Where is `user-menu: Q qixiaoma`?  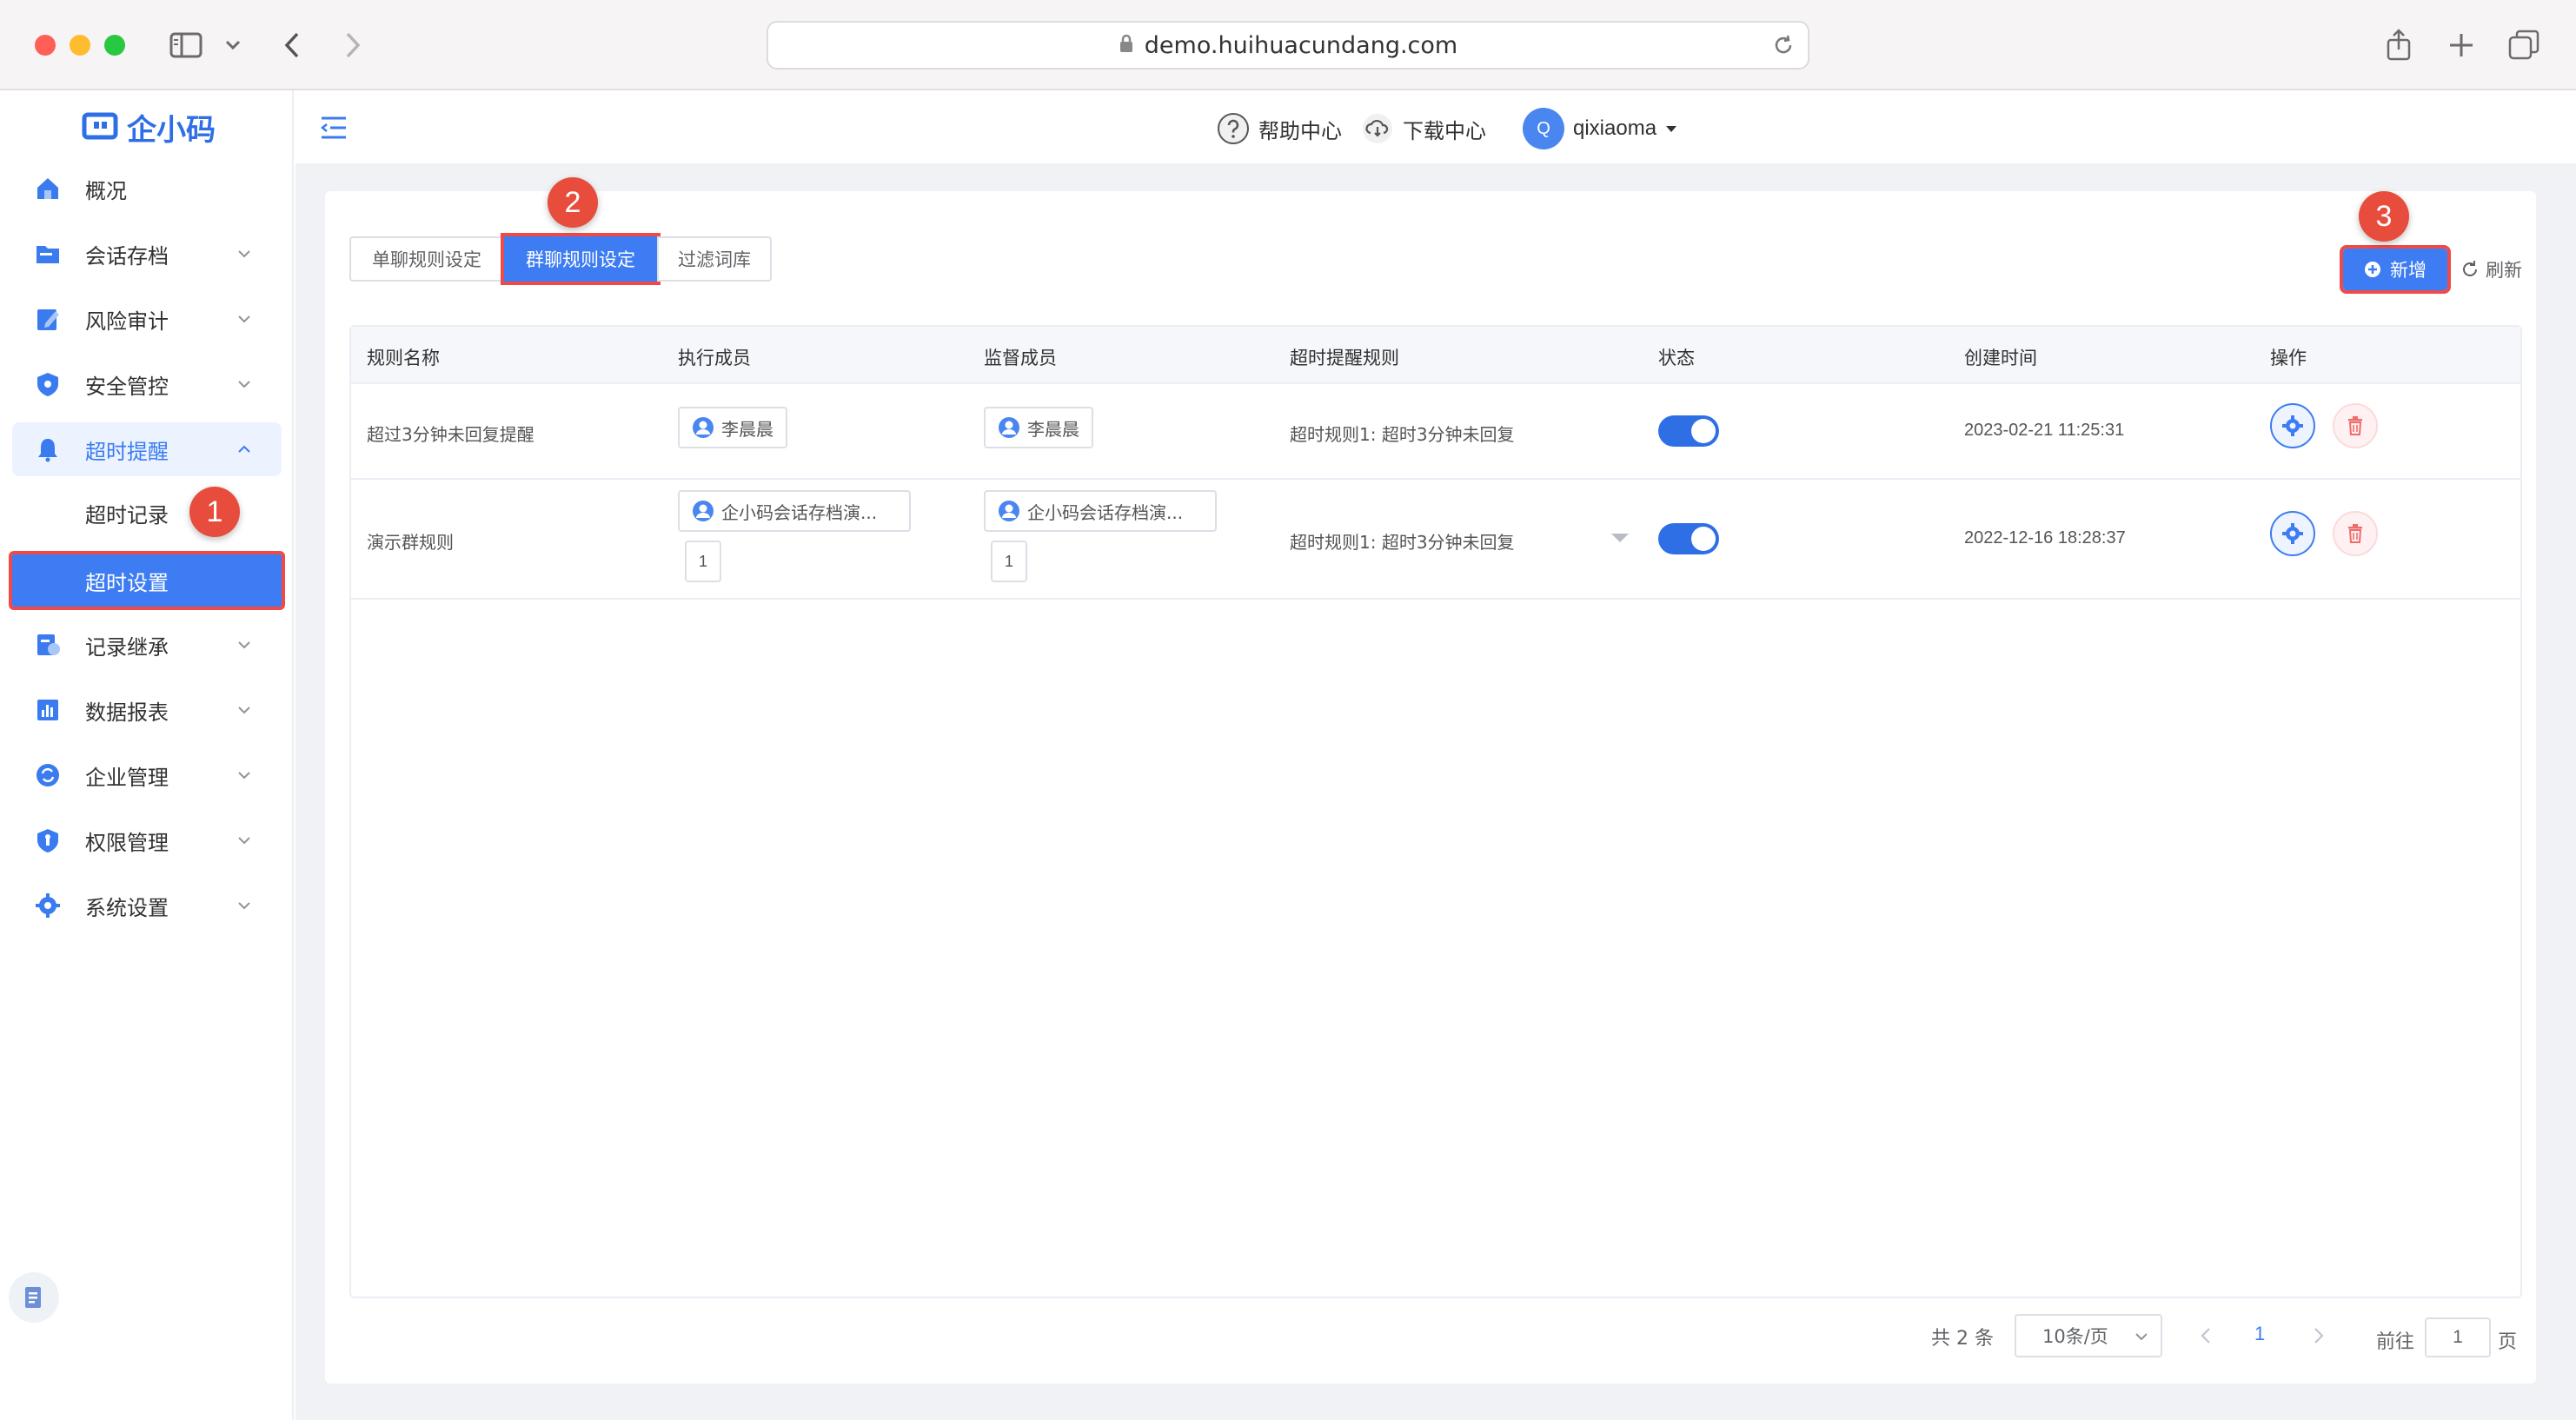
user-menu: Q qixiaoma is located at coordinates (1600, 128).